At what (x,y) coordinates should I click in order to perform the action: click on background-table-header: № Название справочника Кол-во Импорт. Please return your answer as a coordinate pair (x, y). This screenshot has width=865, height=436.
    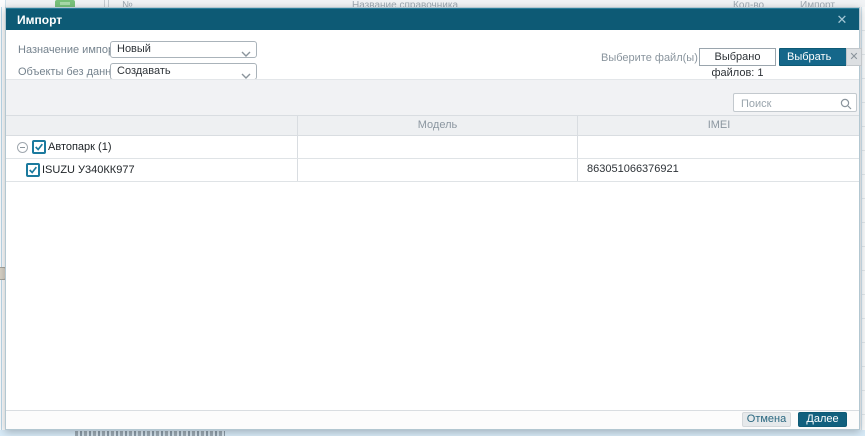
    Looking at the image, I should click on (432, 3).